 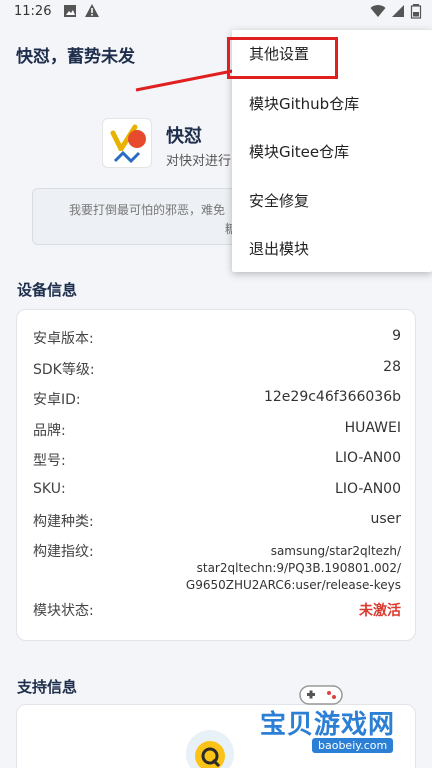 I want to click on cellular-signal-icon, so click(x=398, y=11).